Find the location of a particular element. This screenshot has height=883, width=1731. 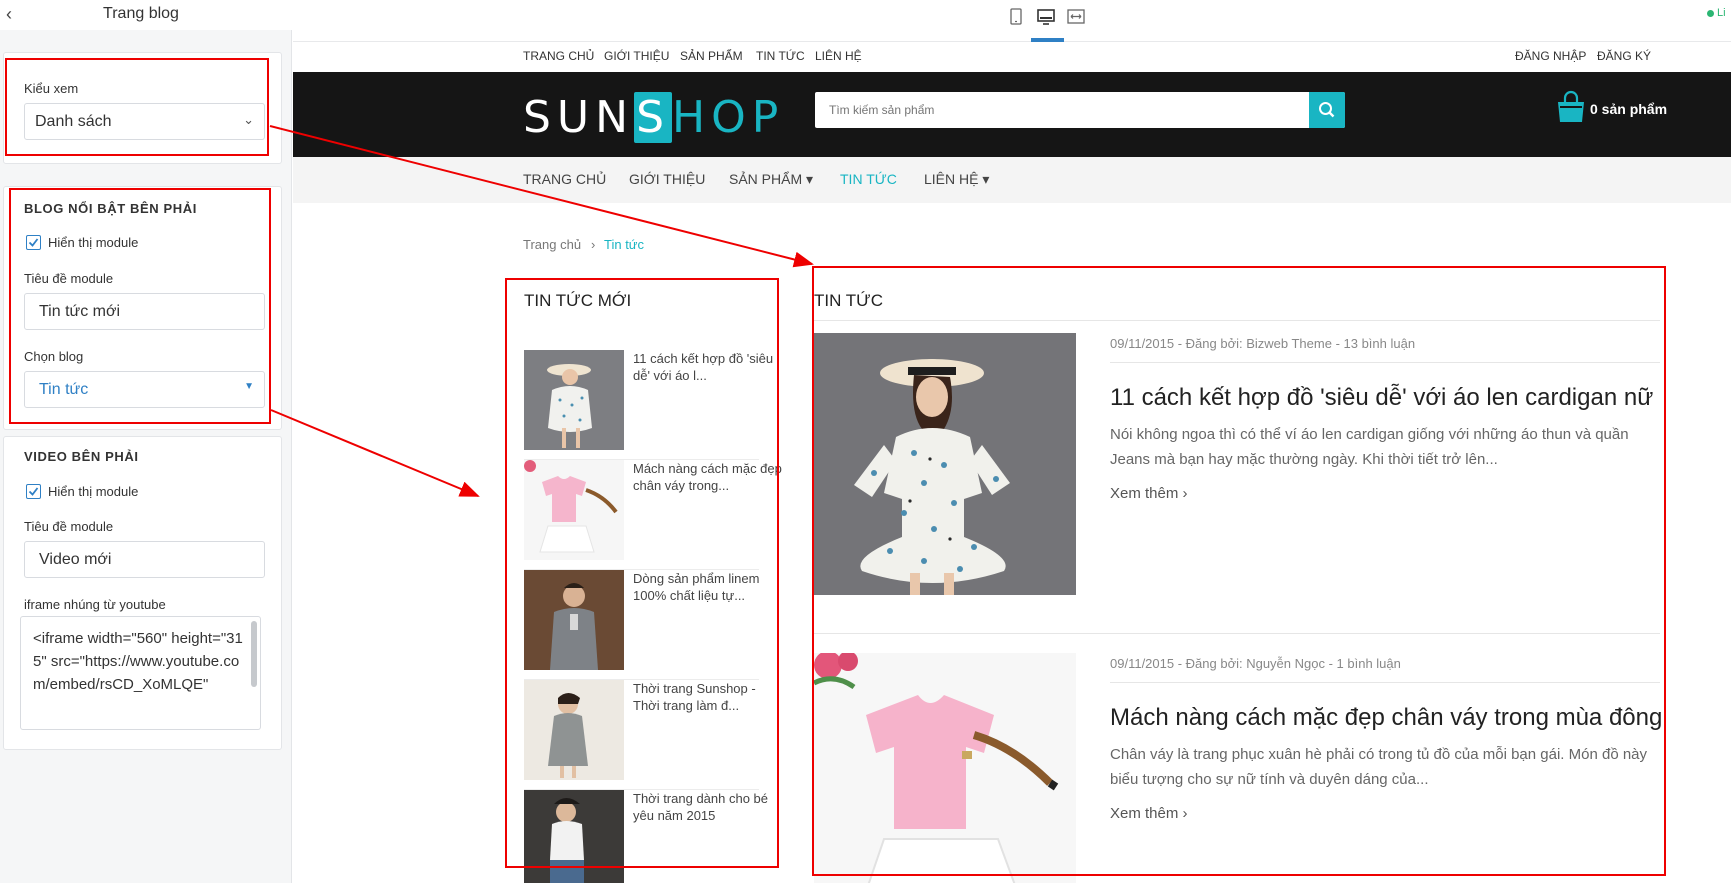

choose-blog-value: Tin tức is located at coordinates (64, 389).